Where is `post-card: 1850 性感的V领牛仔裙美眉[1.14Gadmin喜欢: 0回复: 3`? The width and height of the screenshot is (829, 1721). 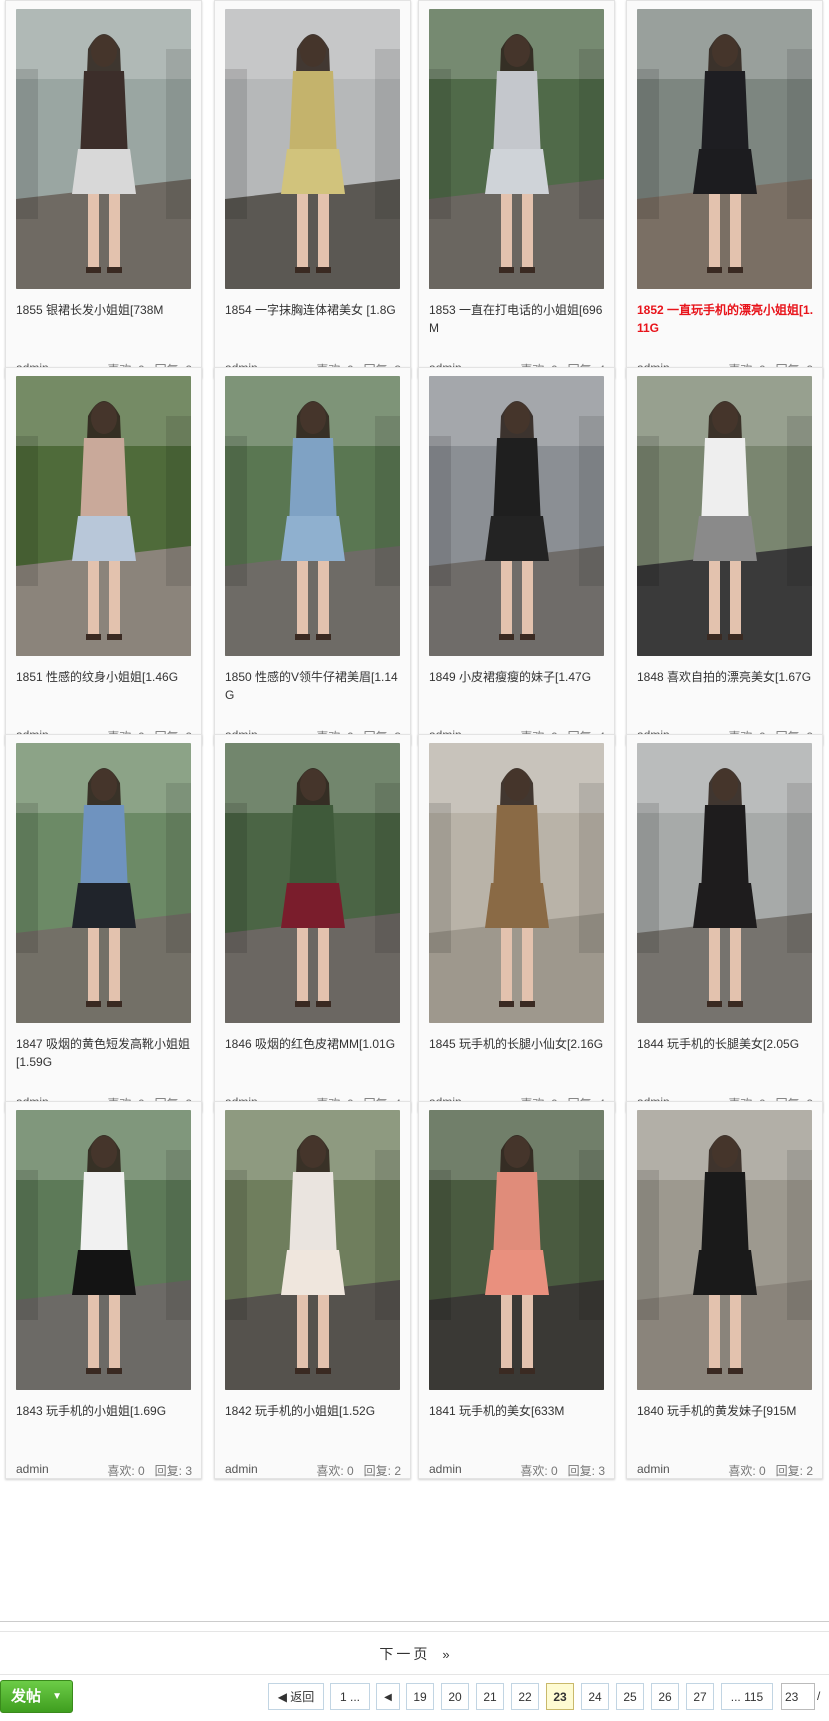 post-card: 1850 性感的V领牛仔裙美眉[1.14Gadmin喜欢: 0回复: 3 is located at coordinates (312, 556).